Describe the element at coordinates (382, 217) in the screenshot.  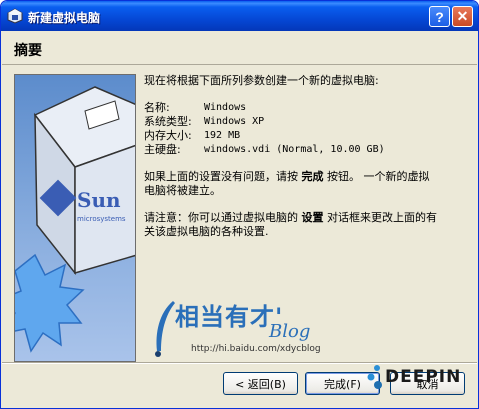
I see `note-text-tail: 对话框来更改上面的有` at that location.